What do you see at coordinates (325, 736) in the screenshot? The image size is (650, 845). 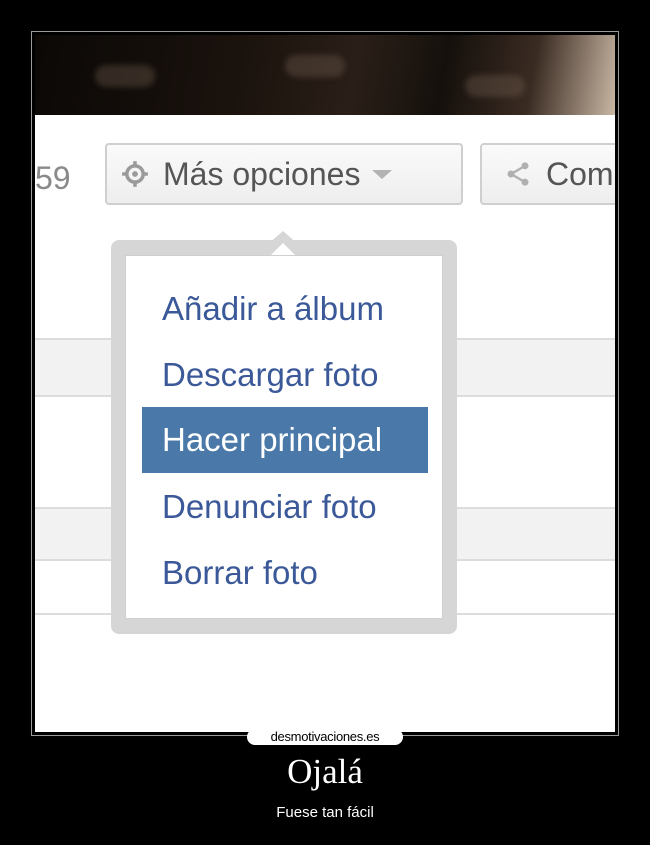 I see `site-logo: desmotivaciones.es` at bounding box center [325, 736].